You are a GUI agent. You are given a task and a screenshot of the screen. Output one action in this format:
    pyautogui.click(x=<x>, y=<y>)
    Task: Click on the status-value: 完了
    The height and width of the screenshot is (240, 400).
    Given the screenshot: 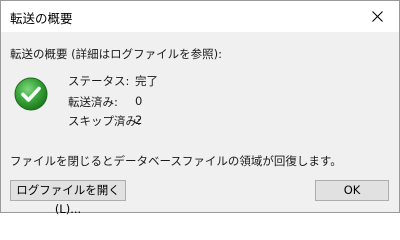 What is the action you would take?
    pyautogui.click(x=146, y=81)
    